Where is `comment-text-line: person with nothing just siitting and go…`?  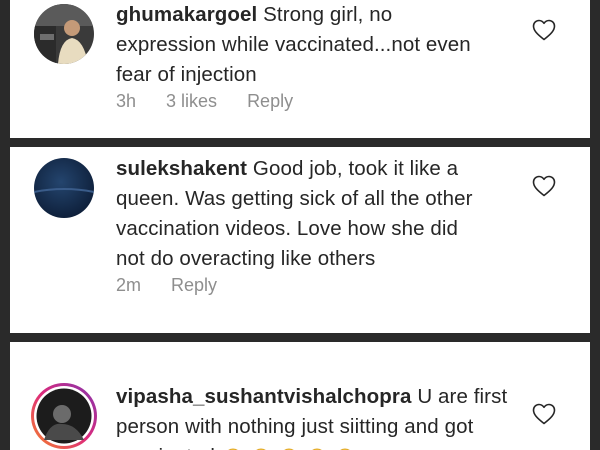 comment-text-line: person with nothing just siitting and go… is located at coordinates (295, 426).